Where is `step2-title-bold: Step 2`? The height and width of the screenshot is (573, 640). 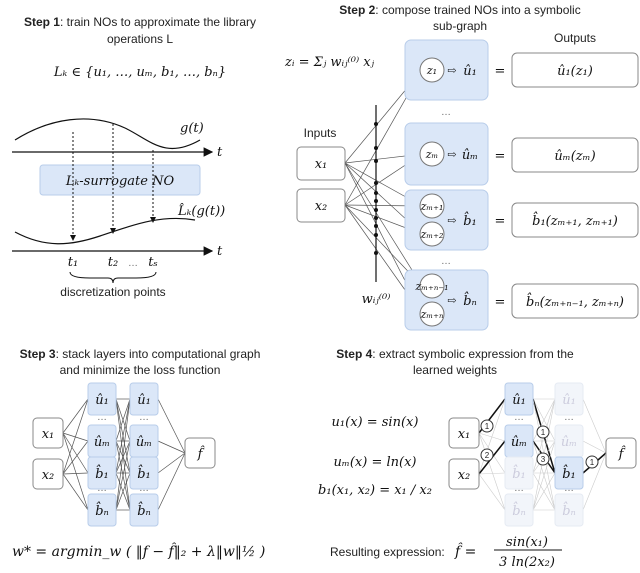
step2-title-bold: Step 2 is located at coordinates (357, 10).